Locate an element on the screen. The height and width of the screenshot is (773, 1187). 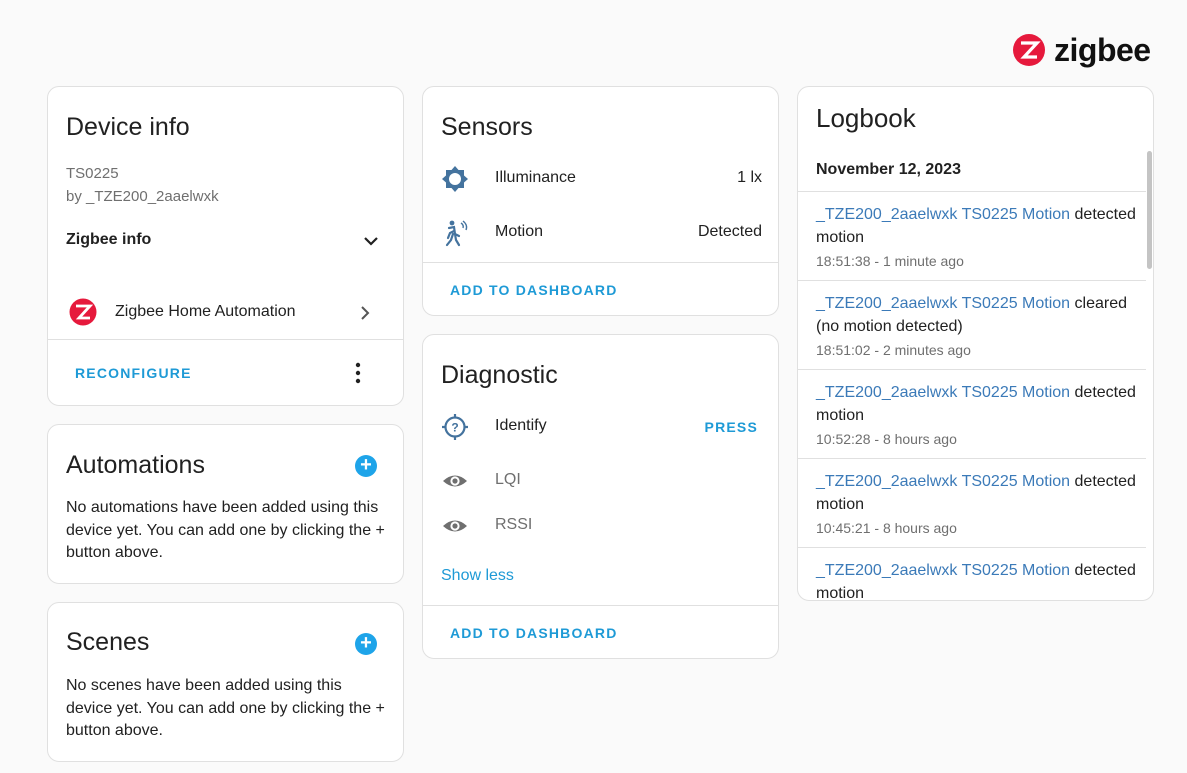
diagnostic-title: Diagnostic is located at coordinates (499, 375).